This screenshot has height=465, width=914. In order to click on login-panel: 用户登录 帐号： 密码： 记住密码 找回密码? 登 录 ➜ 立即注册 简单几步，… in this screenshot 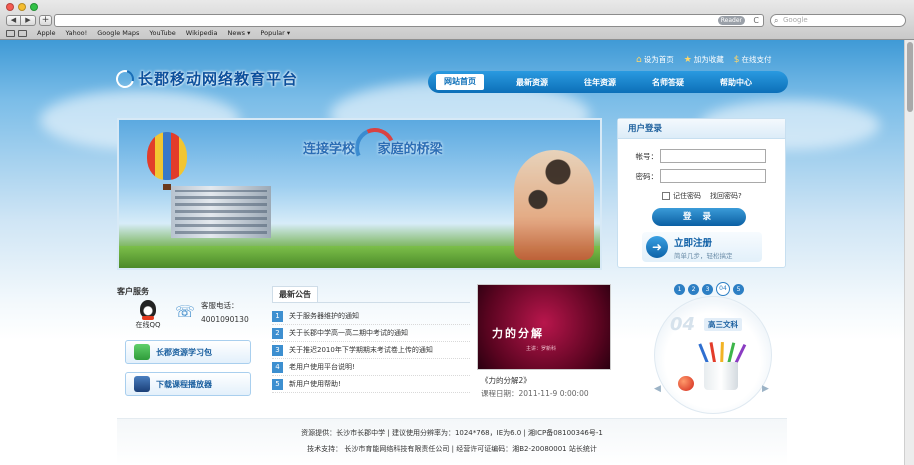, I will do `click(701, 193)`.